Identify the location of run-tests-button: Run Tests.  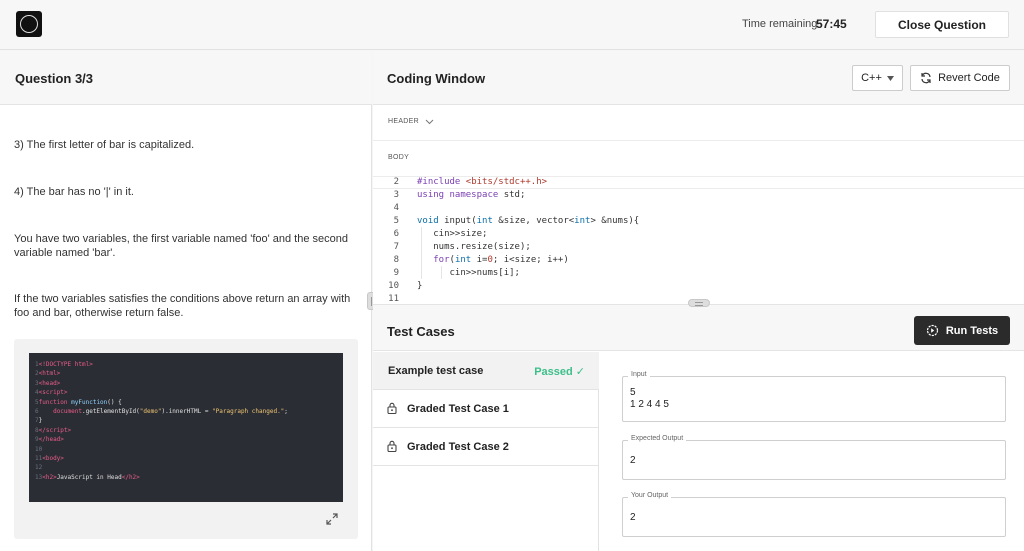
(962, 330).